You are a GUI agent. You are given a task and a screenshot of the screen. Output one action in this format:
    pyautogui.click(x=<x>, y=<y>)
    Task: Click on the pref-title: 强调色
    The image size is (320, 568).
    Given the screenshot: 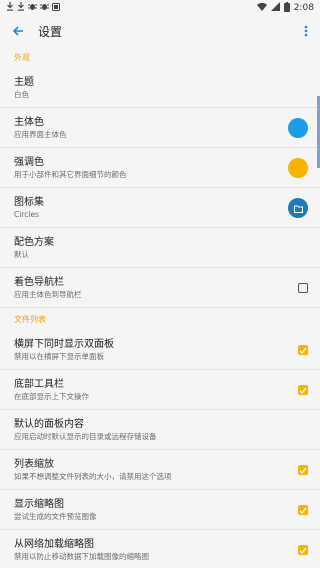 What is the action you would take?
    pyautogui.click(x=29, y=162)
    